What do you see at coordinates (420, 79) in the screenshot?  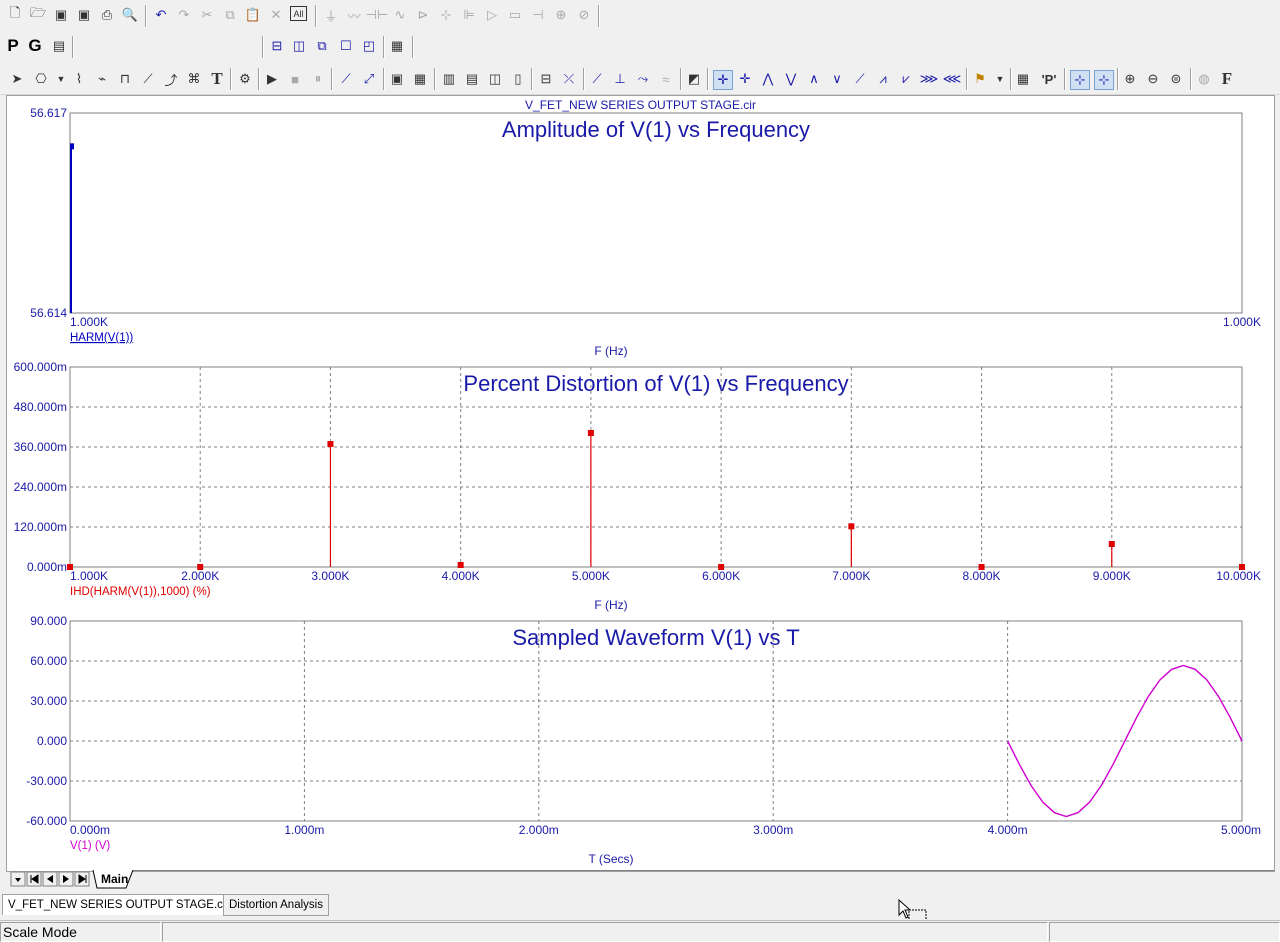 I see `grid-icon: ▦` at bounding box center [420, 79].